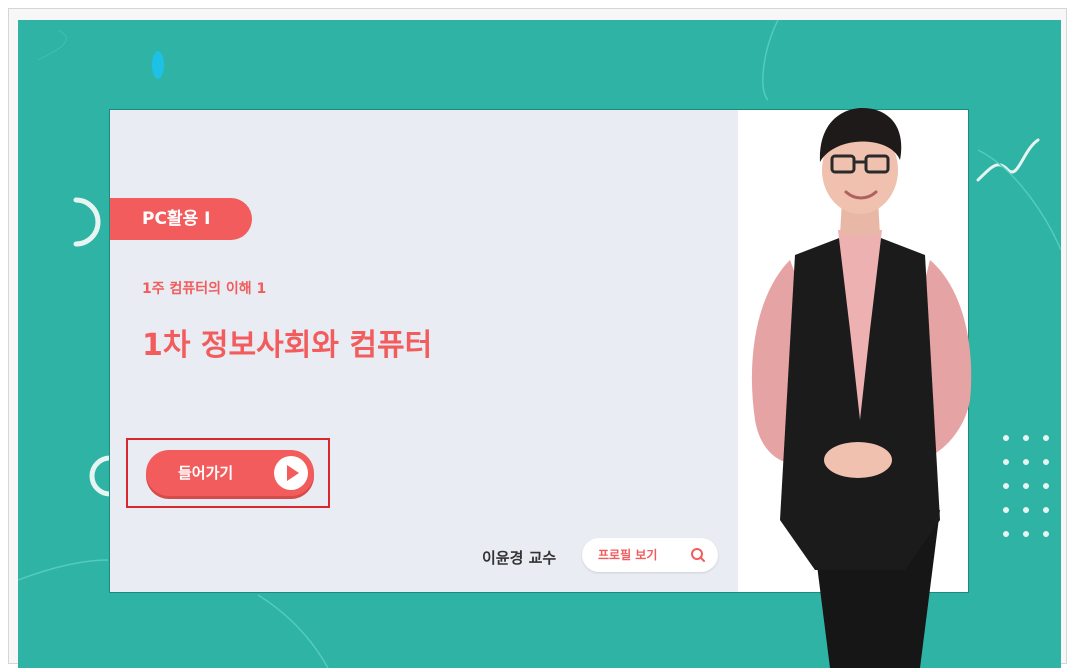  I want to click on lecture-title: 1차 정보사회와 컴퓨터, so click(287, 345).